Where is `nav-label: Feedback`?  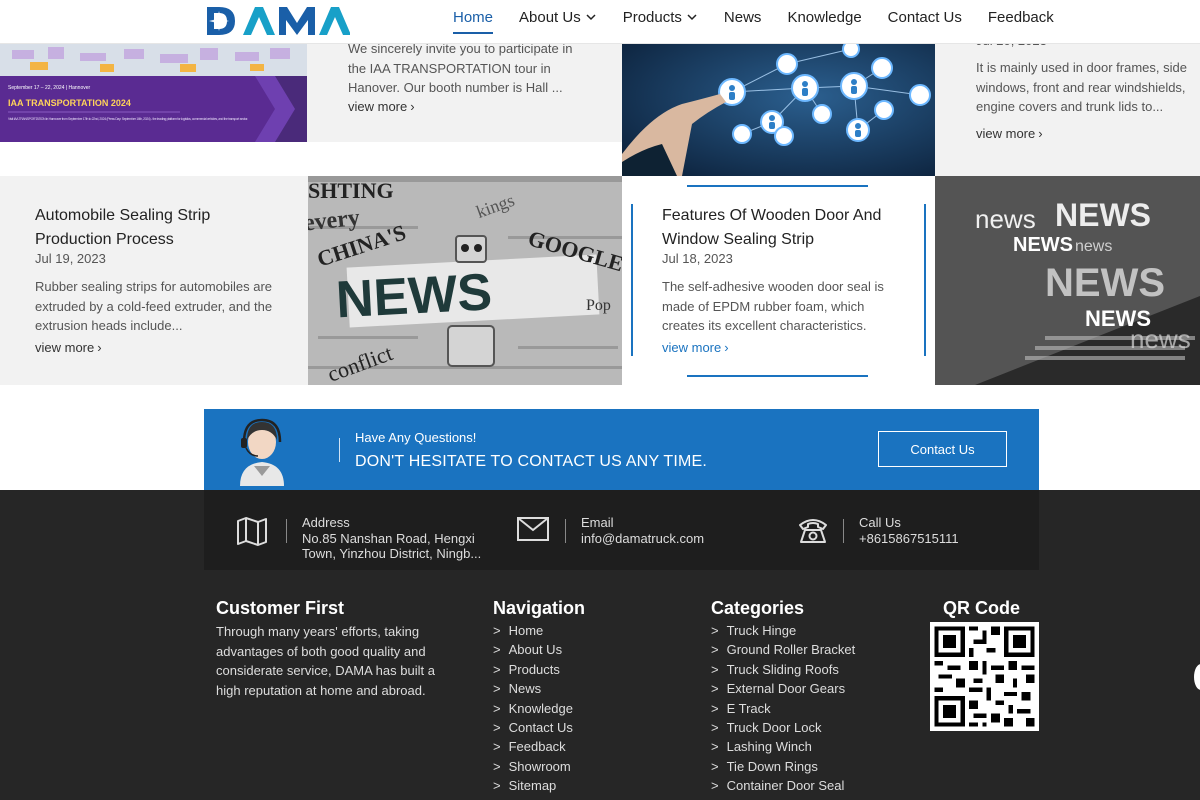
nav-label: Feedback is located at coordinates (1020, 17).